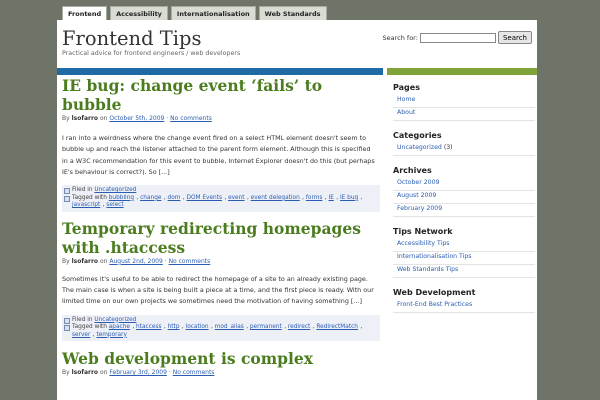 Image resolution: width=600 pixels, height=400 pixels. Describe the element at coordinates (412, 170) in the screenshot. I see `widget-title: Archives` at that location.